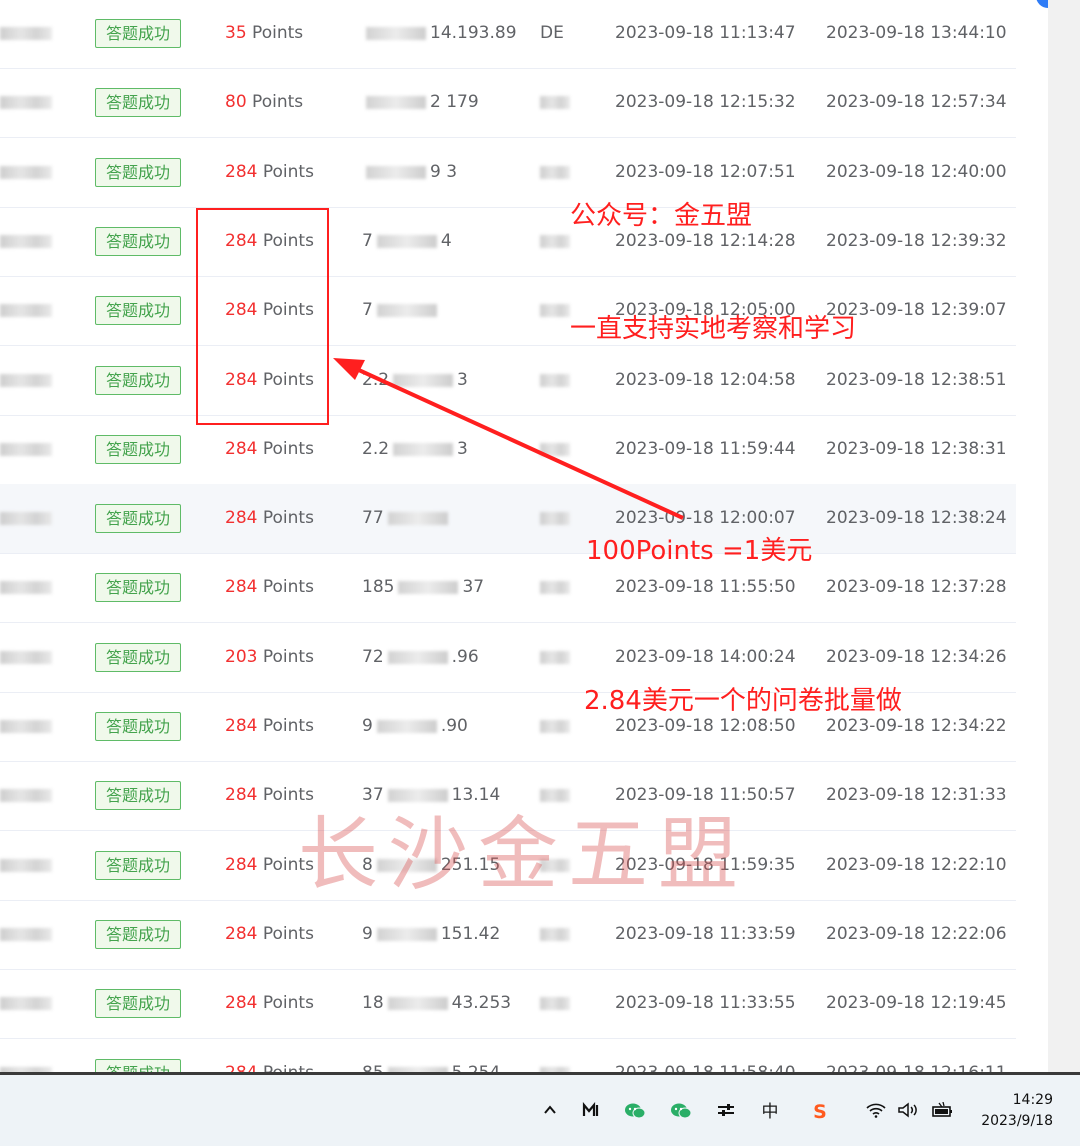 The image size is (1080, 1146). Describe the element at coordinates (916, 795) in the screenshot. I see `end-time-cell: 2023-09-18 12:31:33` at that location.